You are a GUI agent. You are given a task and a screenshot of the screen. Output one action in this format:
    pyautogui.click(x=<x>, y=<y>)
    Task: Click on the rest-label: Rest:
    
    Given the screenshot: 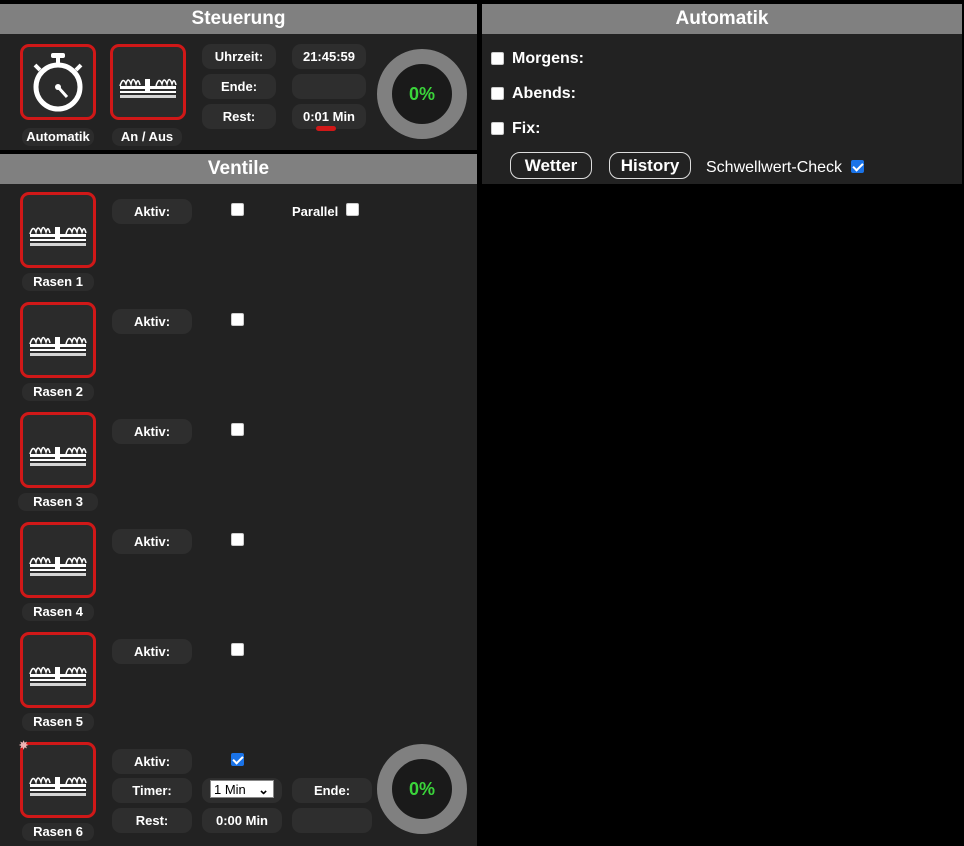 What is the action you would take?
    pyautogui.click(x=239, y=116)
    